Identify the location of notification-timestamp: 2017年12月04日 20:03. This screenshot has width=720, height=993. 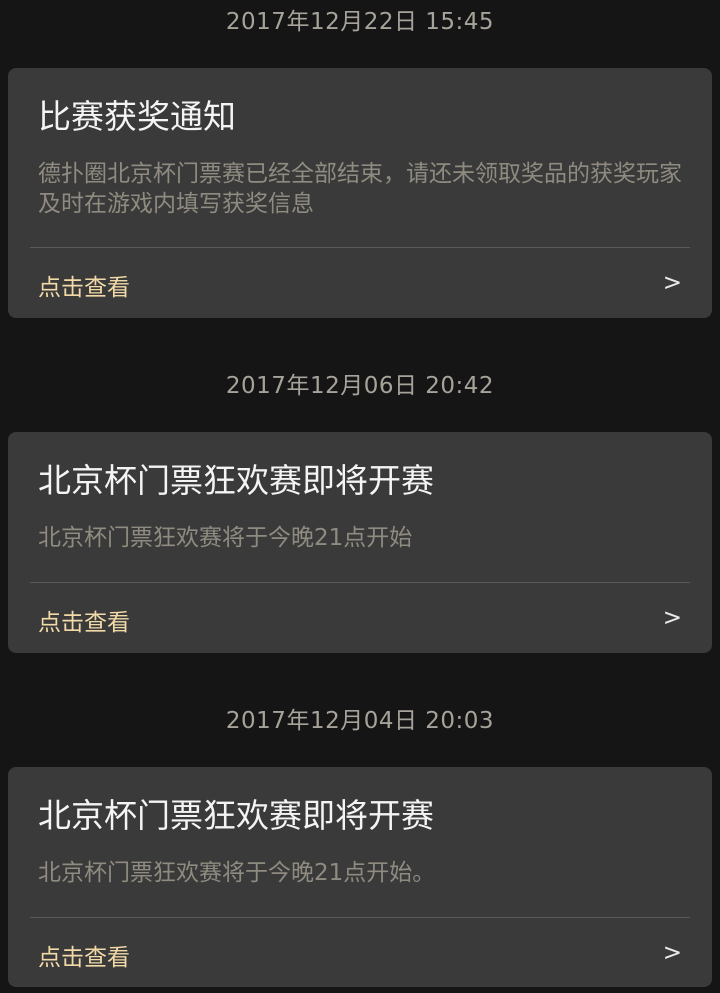
(360, 721).